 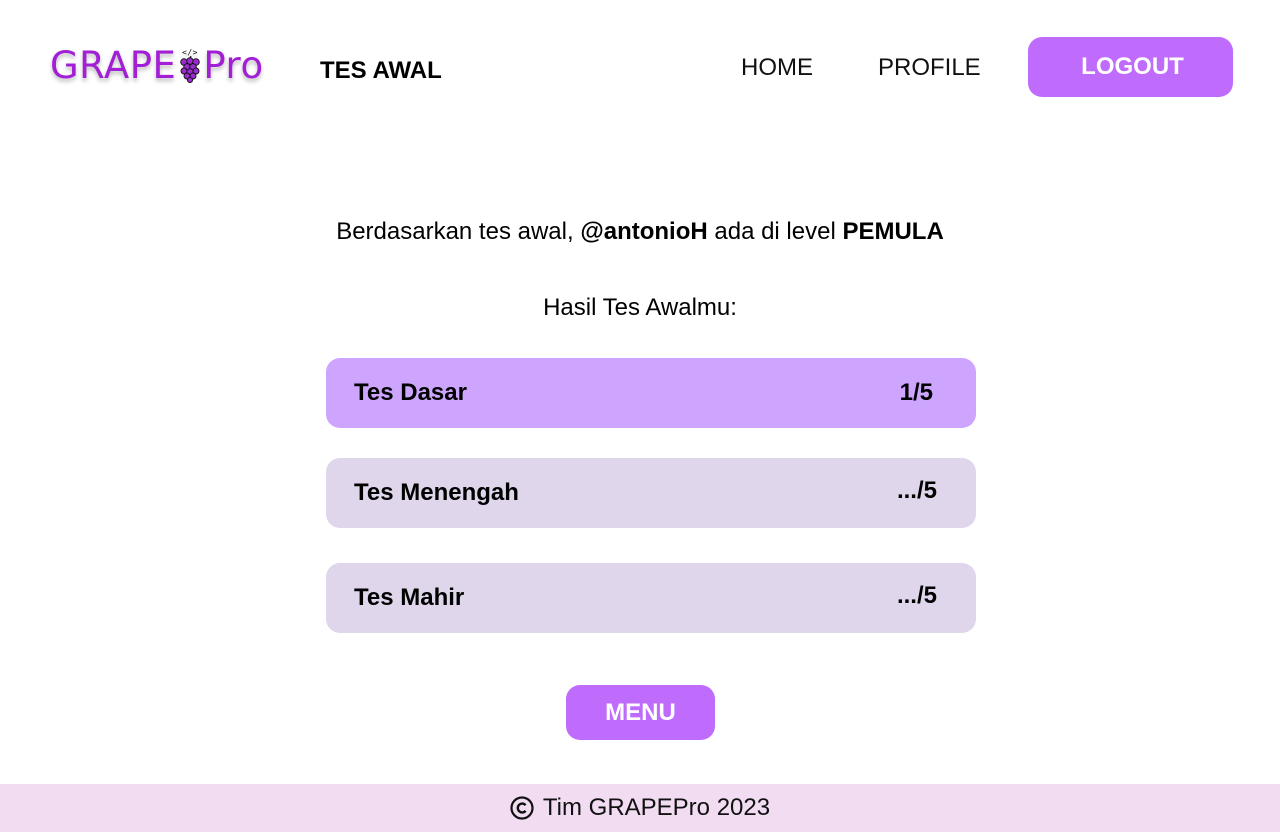 What do you see at coordinates (410, 392) in the screenshot?
I see `test-name: Tes Dasar` at bounding box center [410, 392].